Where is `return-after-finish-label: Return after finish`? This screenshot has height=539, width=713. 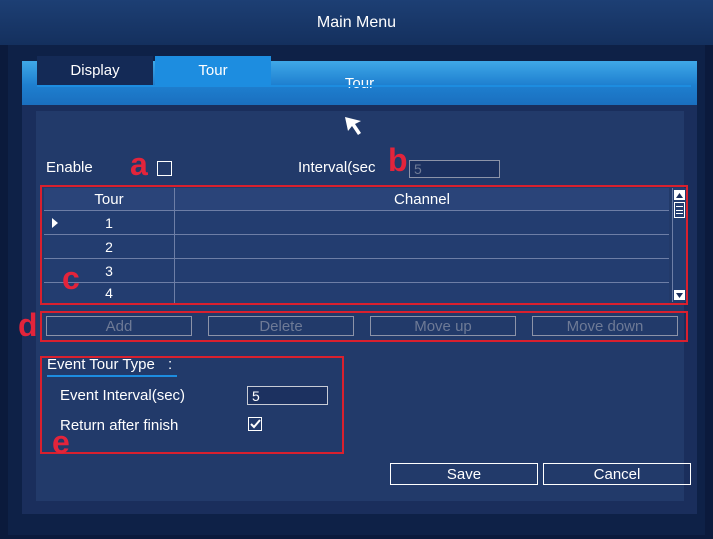 return-after-finish-label: Return after finish is located at coordinates (119, 425).